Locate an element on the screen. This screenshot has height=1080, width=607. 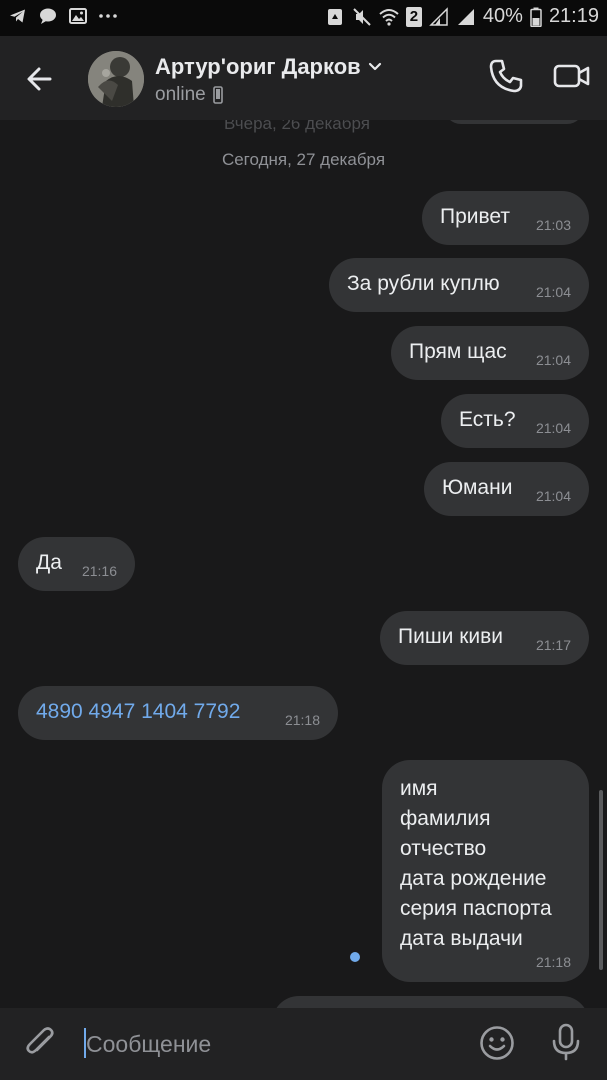
message-text: Пиши киви is located at coordinates (451, 636).